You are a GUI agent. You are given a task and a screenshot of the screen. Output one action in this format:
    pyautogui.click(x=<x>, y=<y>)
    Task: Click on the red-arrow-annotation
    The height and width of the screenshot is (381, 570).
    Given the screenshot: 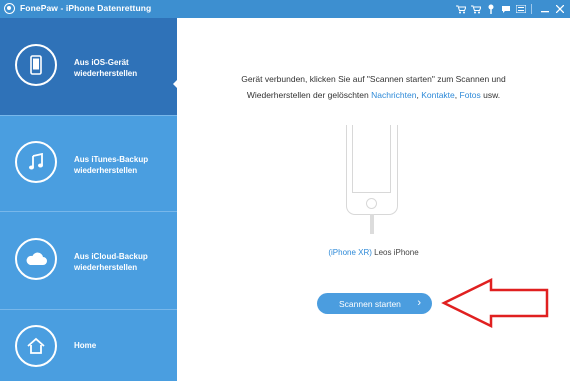 What is the action you would take?
    pyautogui.click(x=495, y=303)
    